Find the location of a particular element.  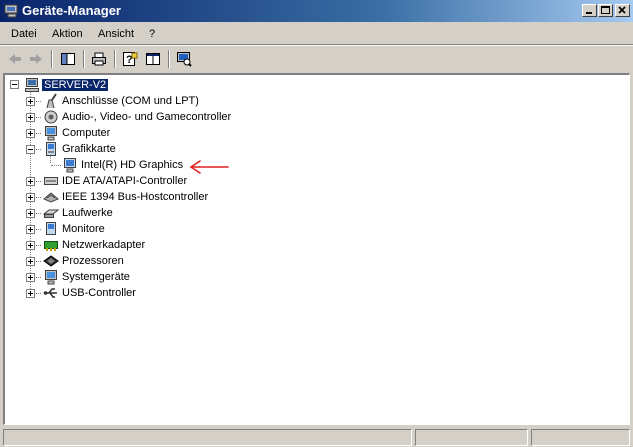

device-manager-icon is located at coordinates (11, 11).